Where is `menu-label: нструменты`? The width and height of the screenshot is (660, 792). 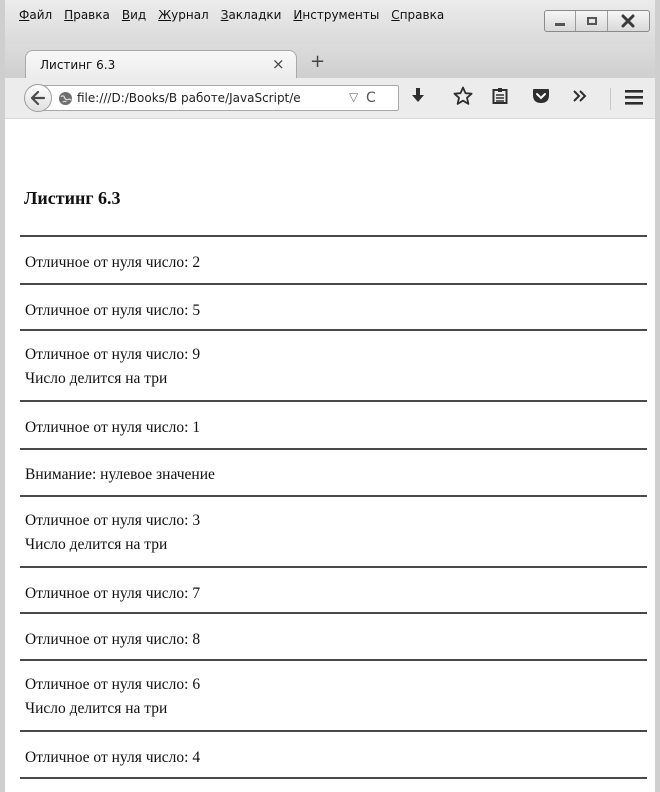 menu-label: нструменты is located at coordinates (341, 15).